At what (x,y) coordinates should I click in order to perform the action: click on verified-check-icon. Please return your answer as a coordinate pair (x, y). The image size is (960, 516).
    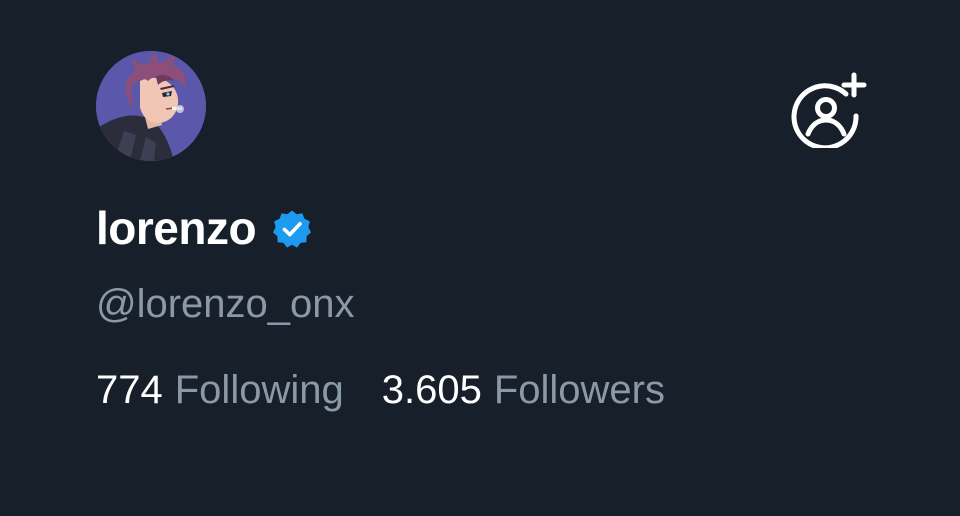
    Looking at the image, I should click on (292, 229).